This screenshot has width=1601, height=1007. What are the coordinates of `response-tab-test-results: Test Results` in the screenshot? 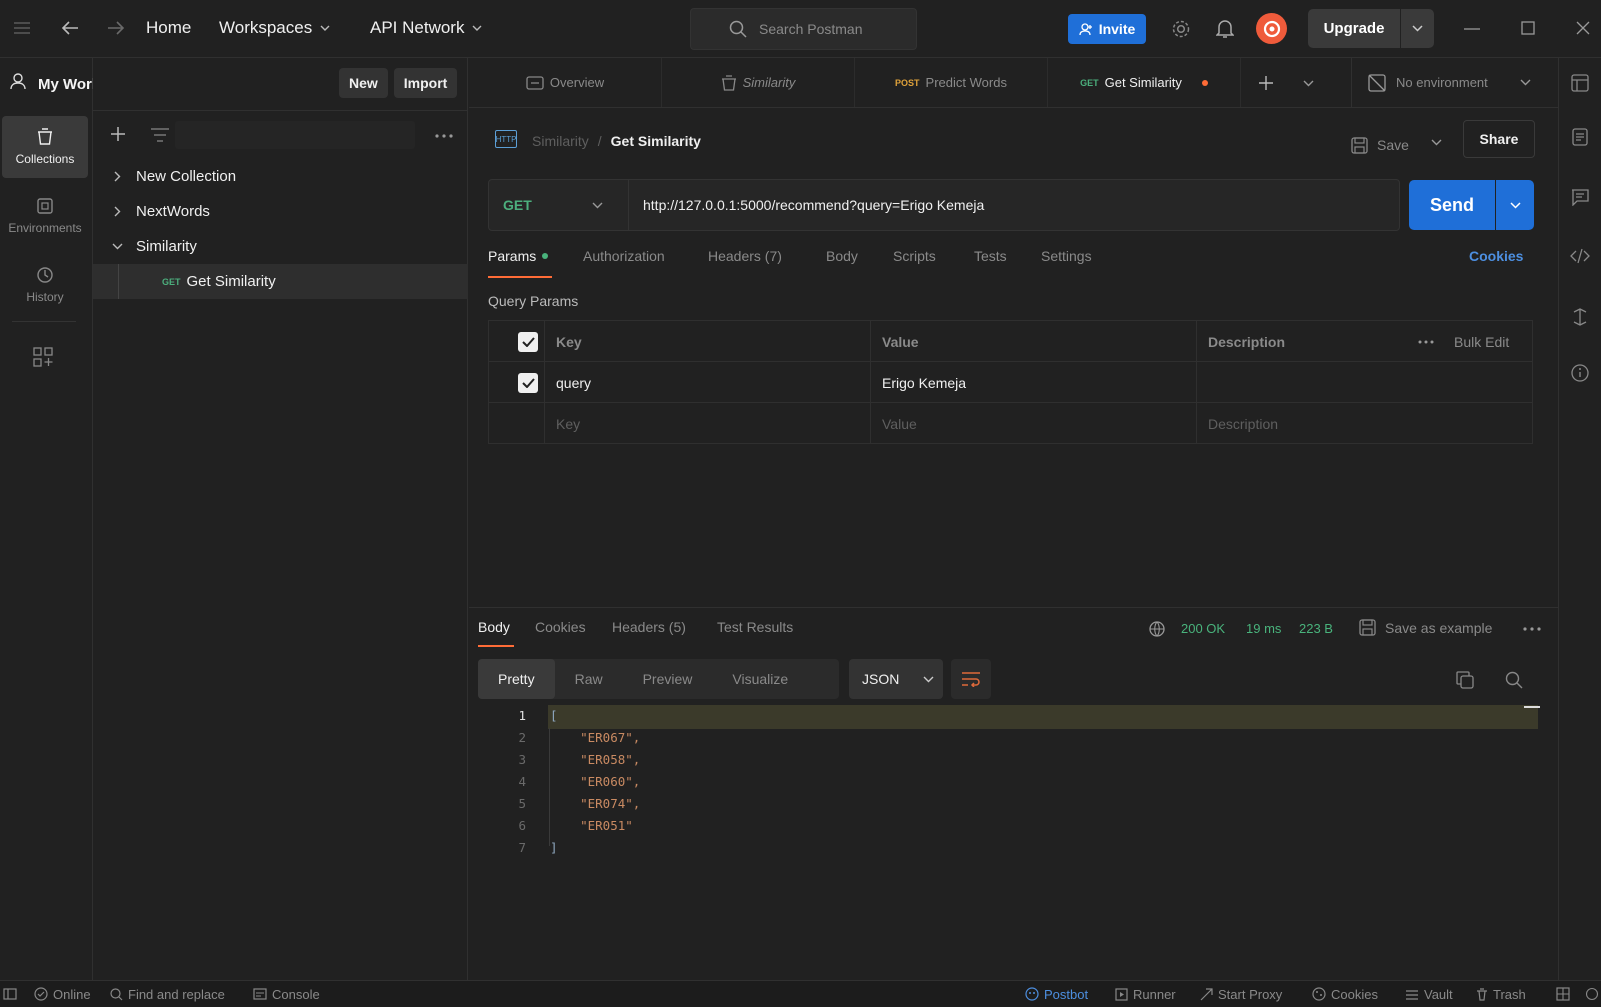 It's located at (755, 627).